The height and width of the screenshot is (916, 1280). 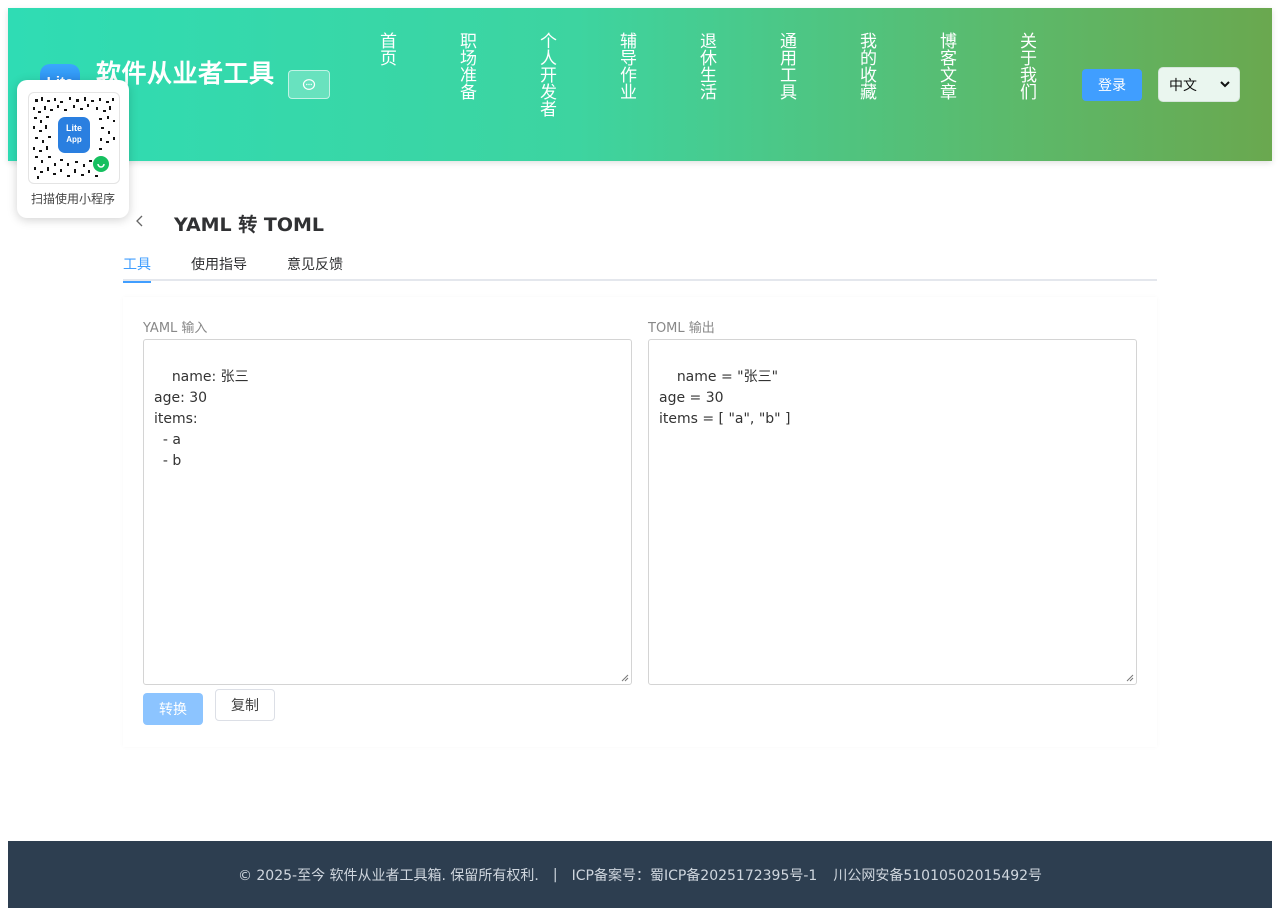 I want to click on language-select: 中文, so click(x=1199, y=84).